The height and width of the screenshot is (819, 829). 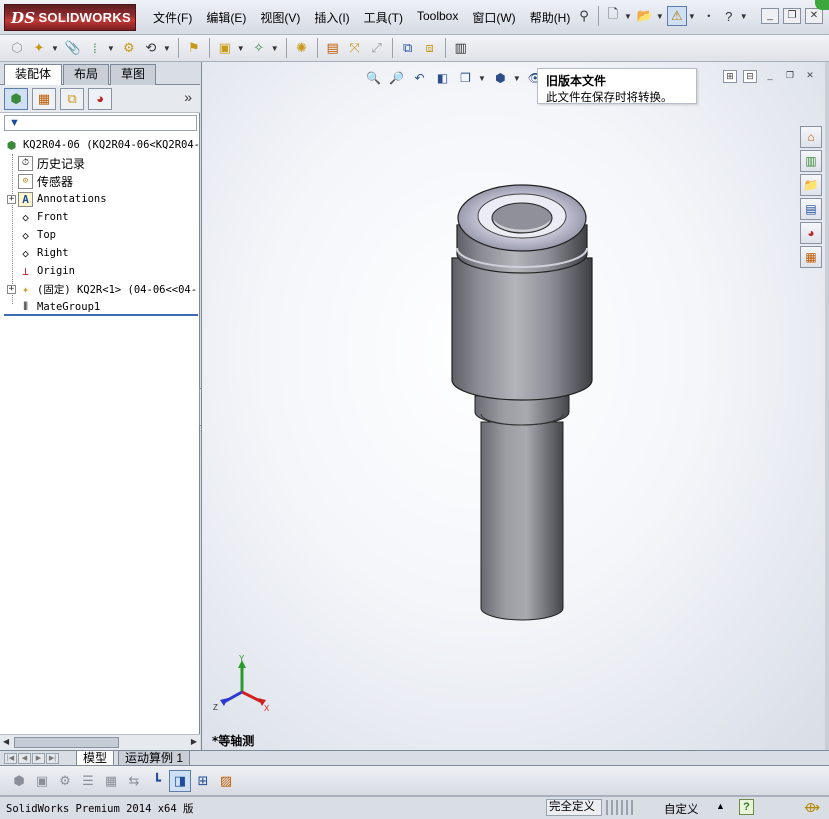 I want to click on tab-model: 模型, so click(x=95, y=758).